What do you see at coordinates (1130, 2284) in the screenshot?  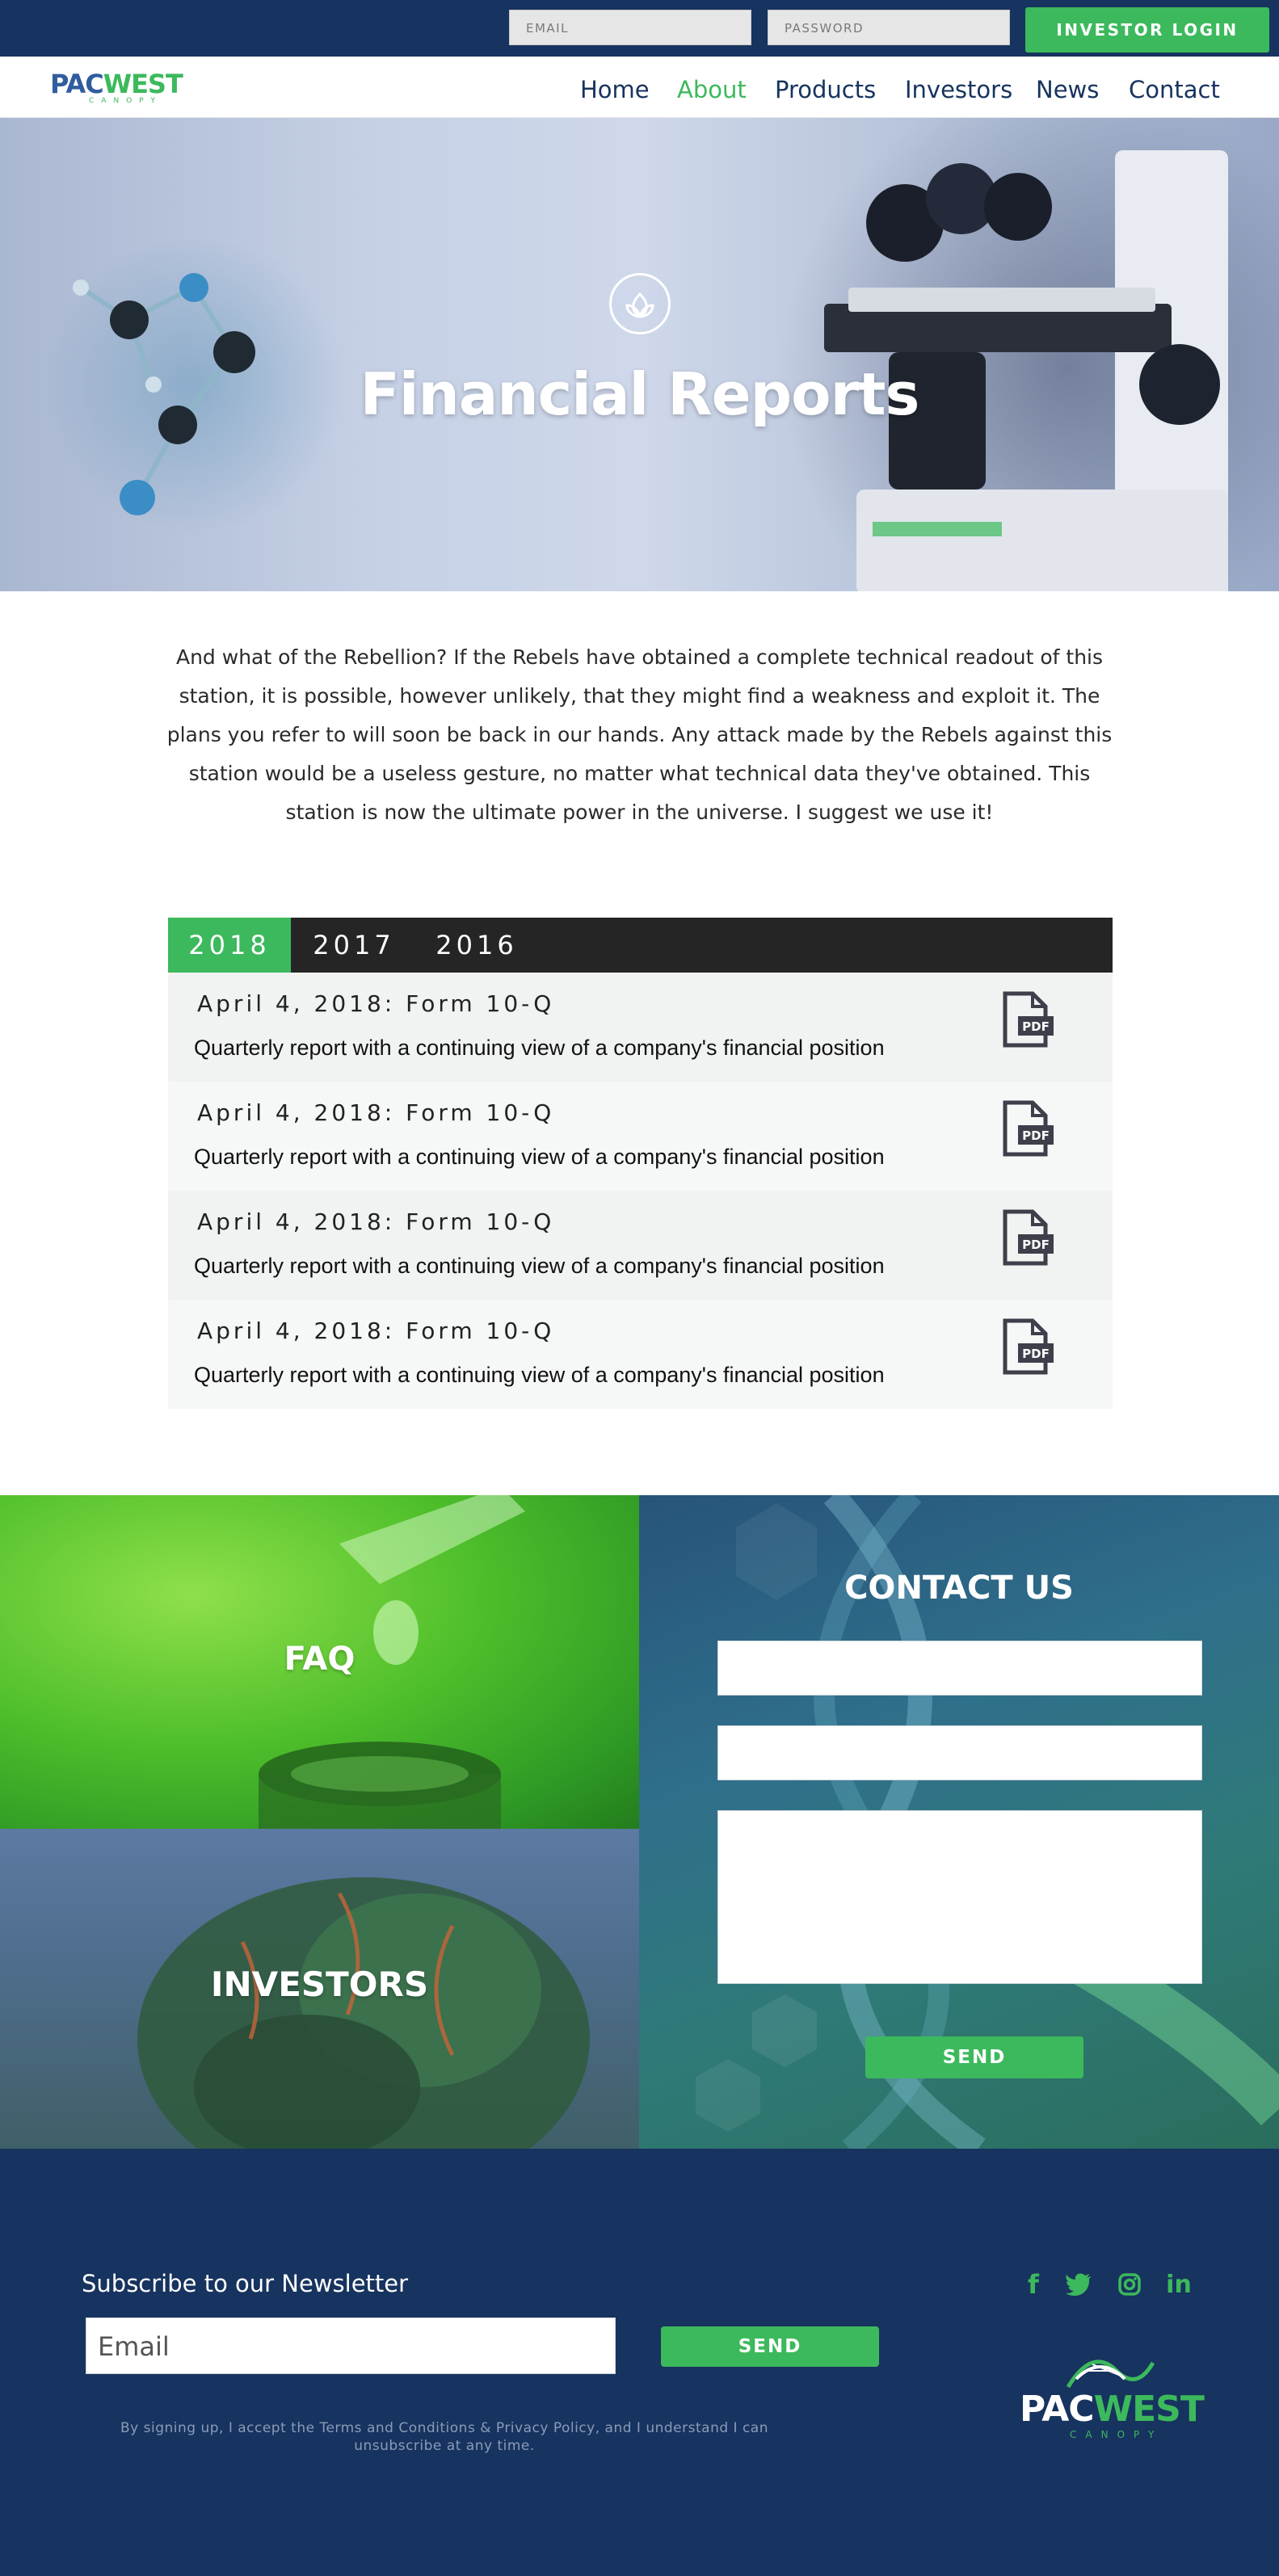 I see `instagram-icon` at bounding box center [1130, 2284].